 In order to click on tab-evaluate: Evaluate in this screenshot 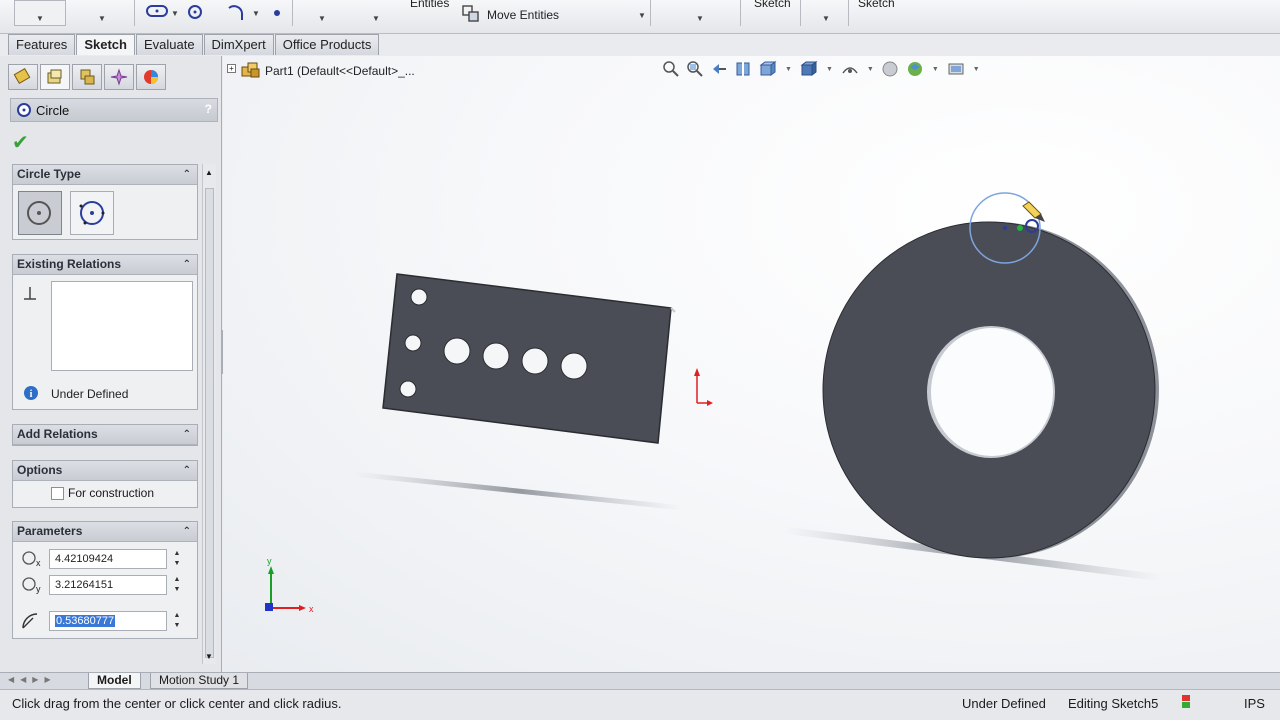, I will do `click(169, 44)`.